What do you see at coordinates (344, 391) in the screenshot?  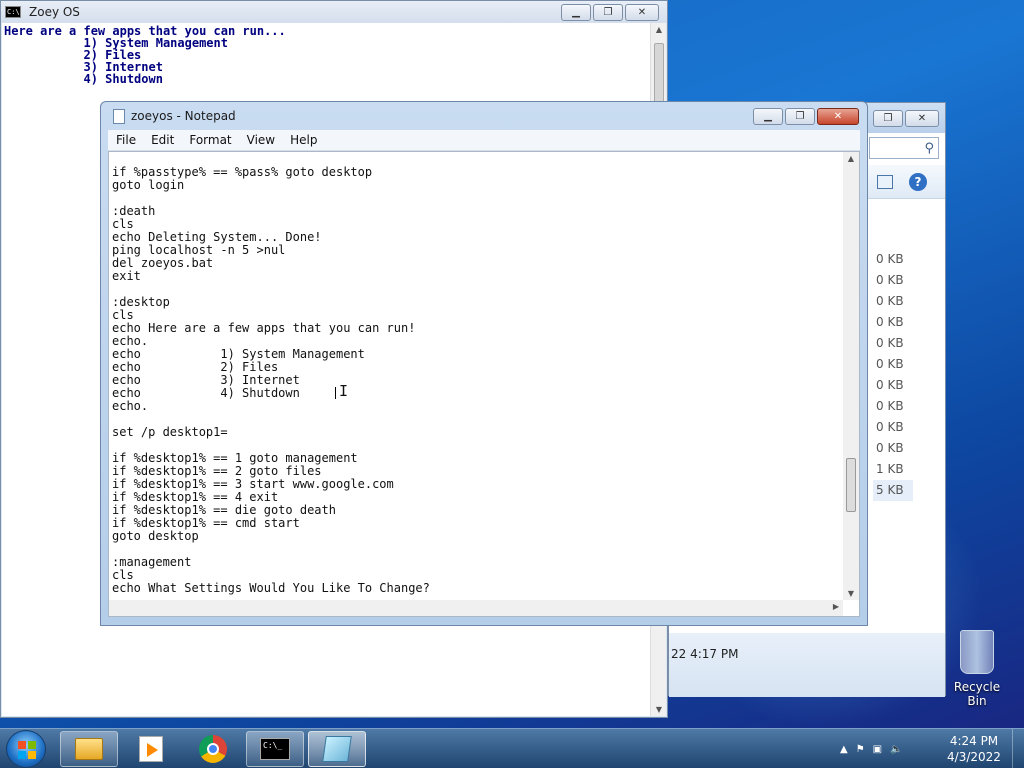 I see `ibeam-cursor-icon: I` at bounding box center [344, 391].